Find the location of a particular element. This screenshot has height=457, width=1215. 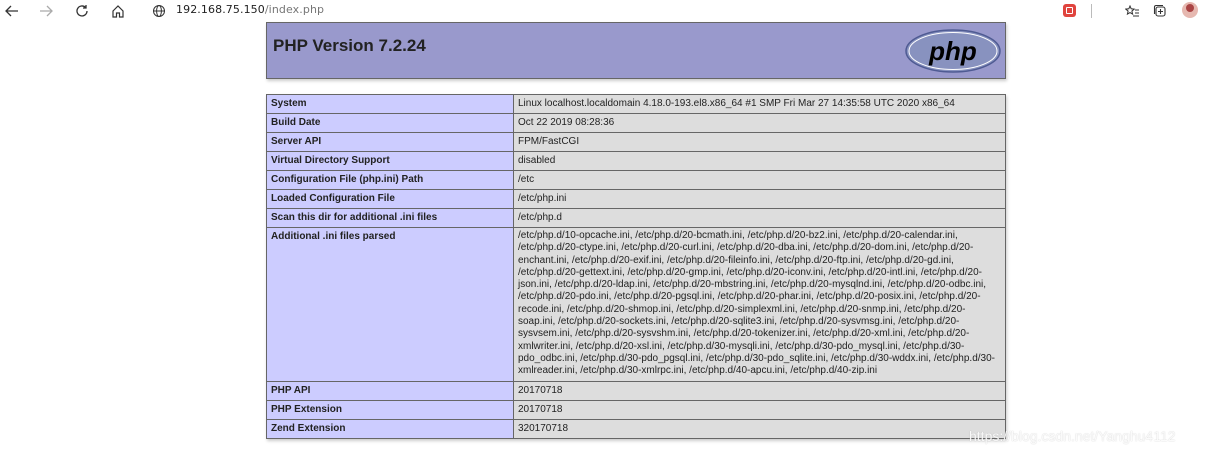

row-value: /etc/php.d is located at coordinates (759, 218).